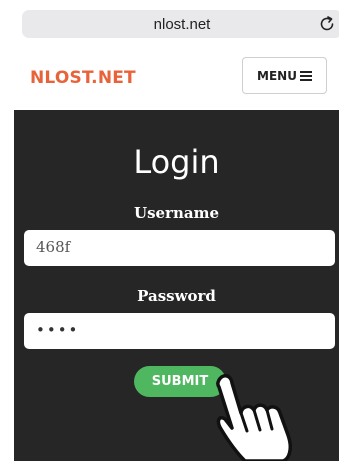 This screenshot has height=461, width=339. What do you see at coordinates (179, 248) in the screenshot?
I see `username-field: 468f` at bounding box center [179, 248].